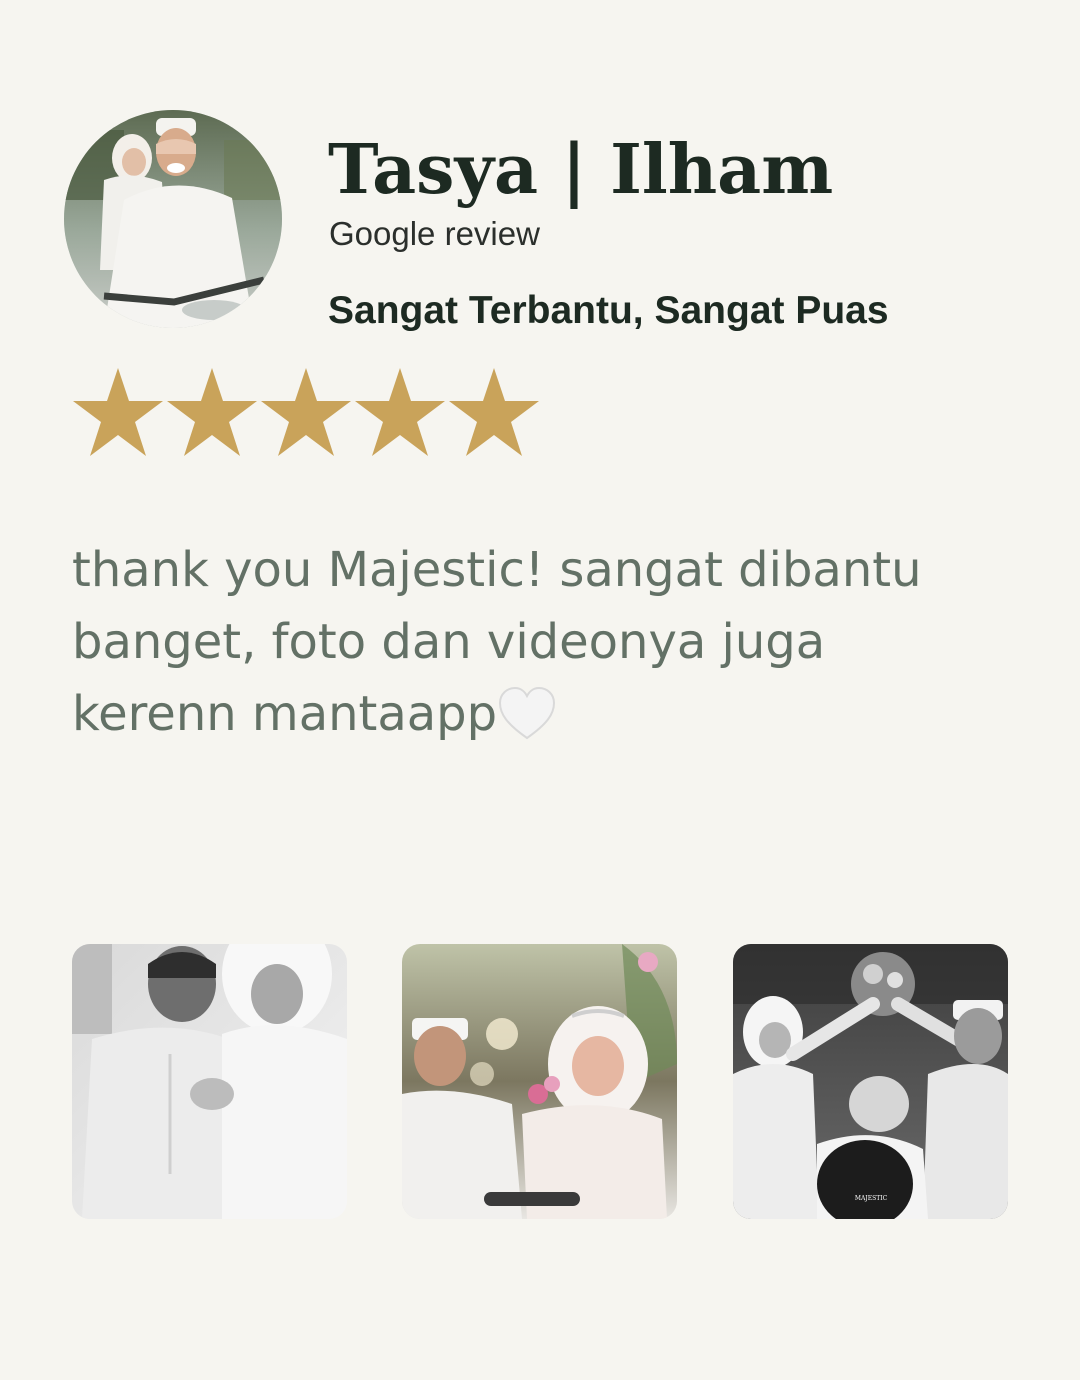  What do you see at coordinates (871, 1198) in the screenshot?
I see `photo-watermark: MAJESTIC` at bounding box center [871, 1198].